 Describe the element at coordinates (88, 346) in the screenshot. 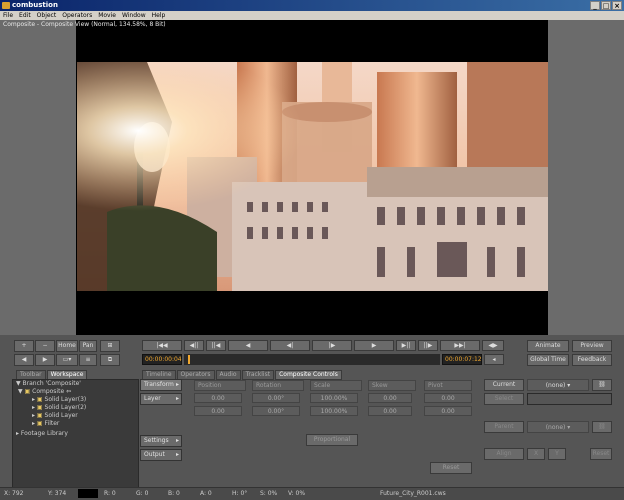

I see `pan-button: Pan` at that location.